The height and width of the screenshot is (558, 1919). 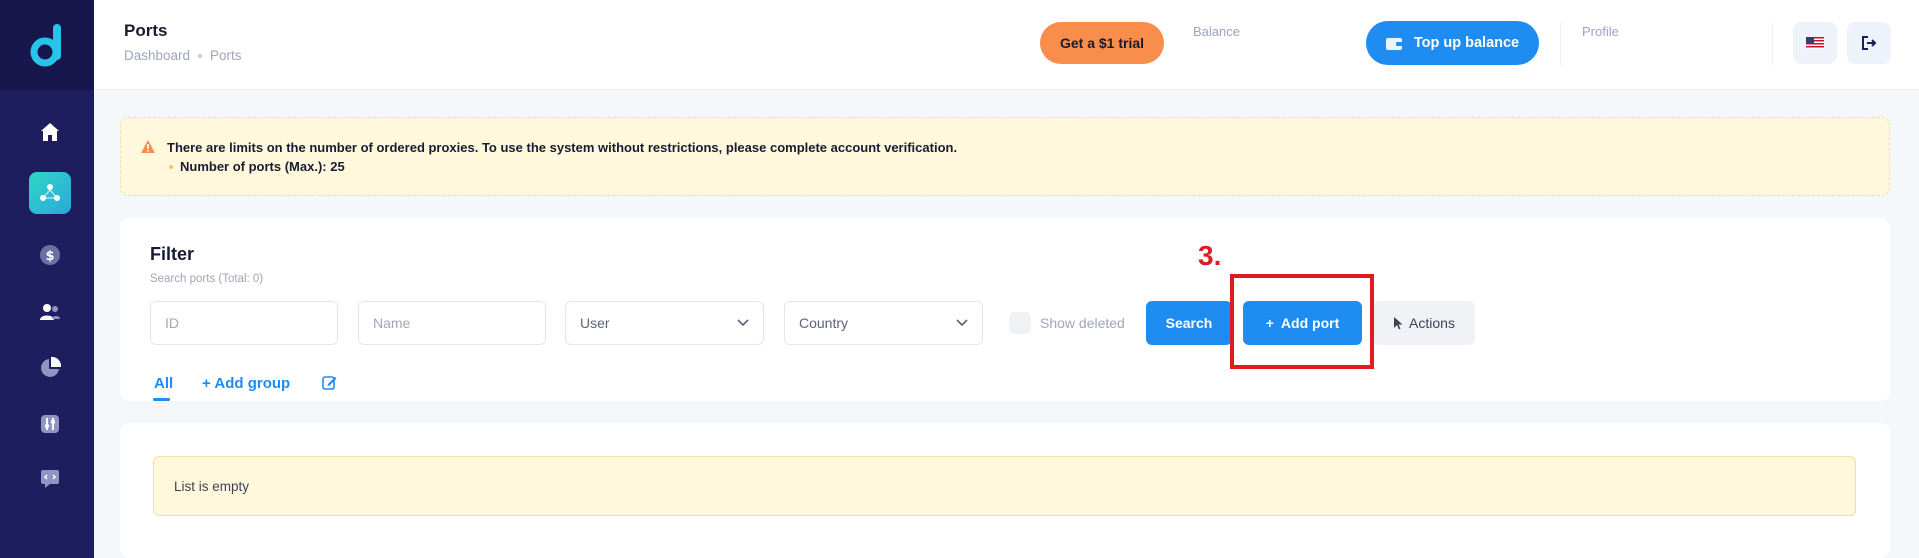 What do you see at coordinates (1216, 31) in the screenshot?
I see `balance-label: Balance` at bounding box center [1216, 31].